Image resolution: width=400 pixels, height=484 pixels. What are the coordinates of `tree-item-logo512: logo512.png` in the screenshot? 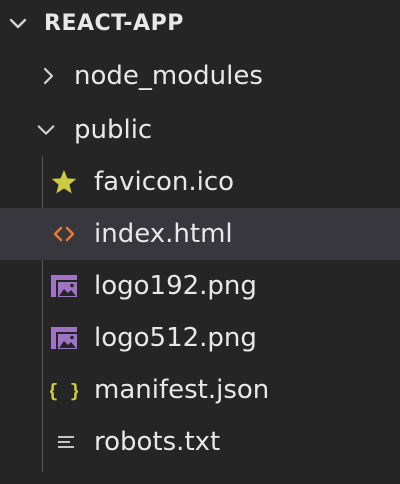 It's located at (200, 338).